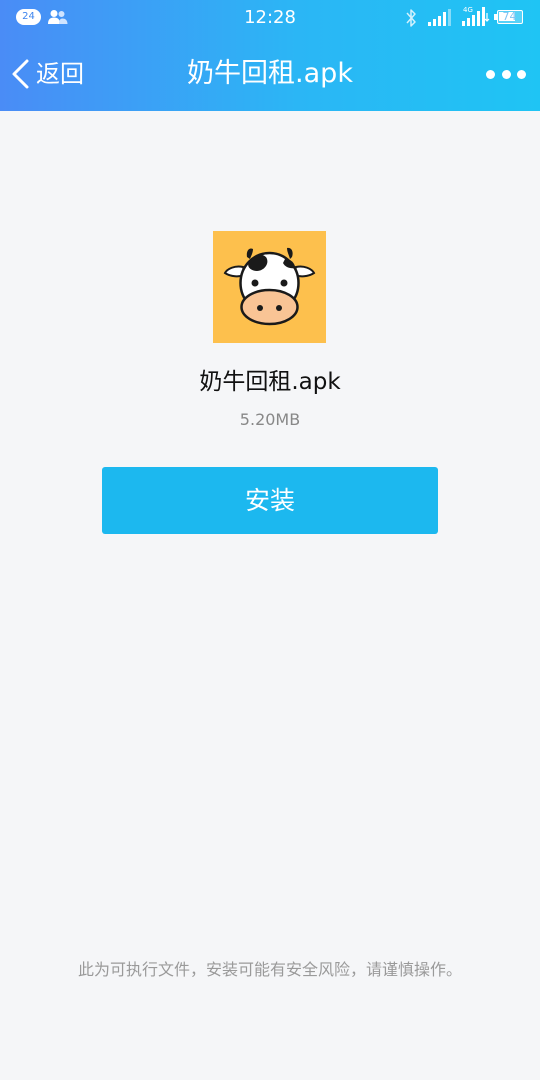 Image resolution: width=540 pixels, height=1080 pixels. Describe the element at coordinates (270, 500) in the screenshot. I see `install-button: 安装` at that location.